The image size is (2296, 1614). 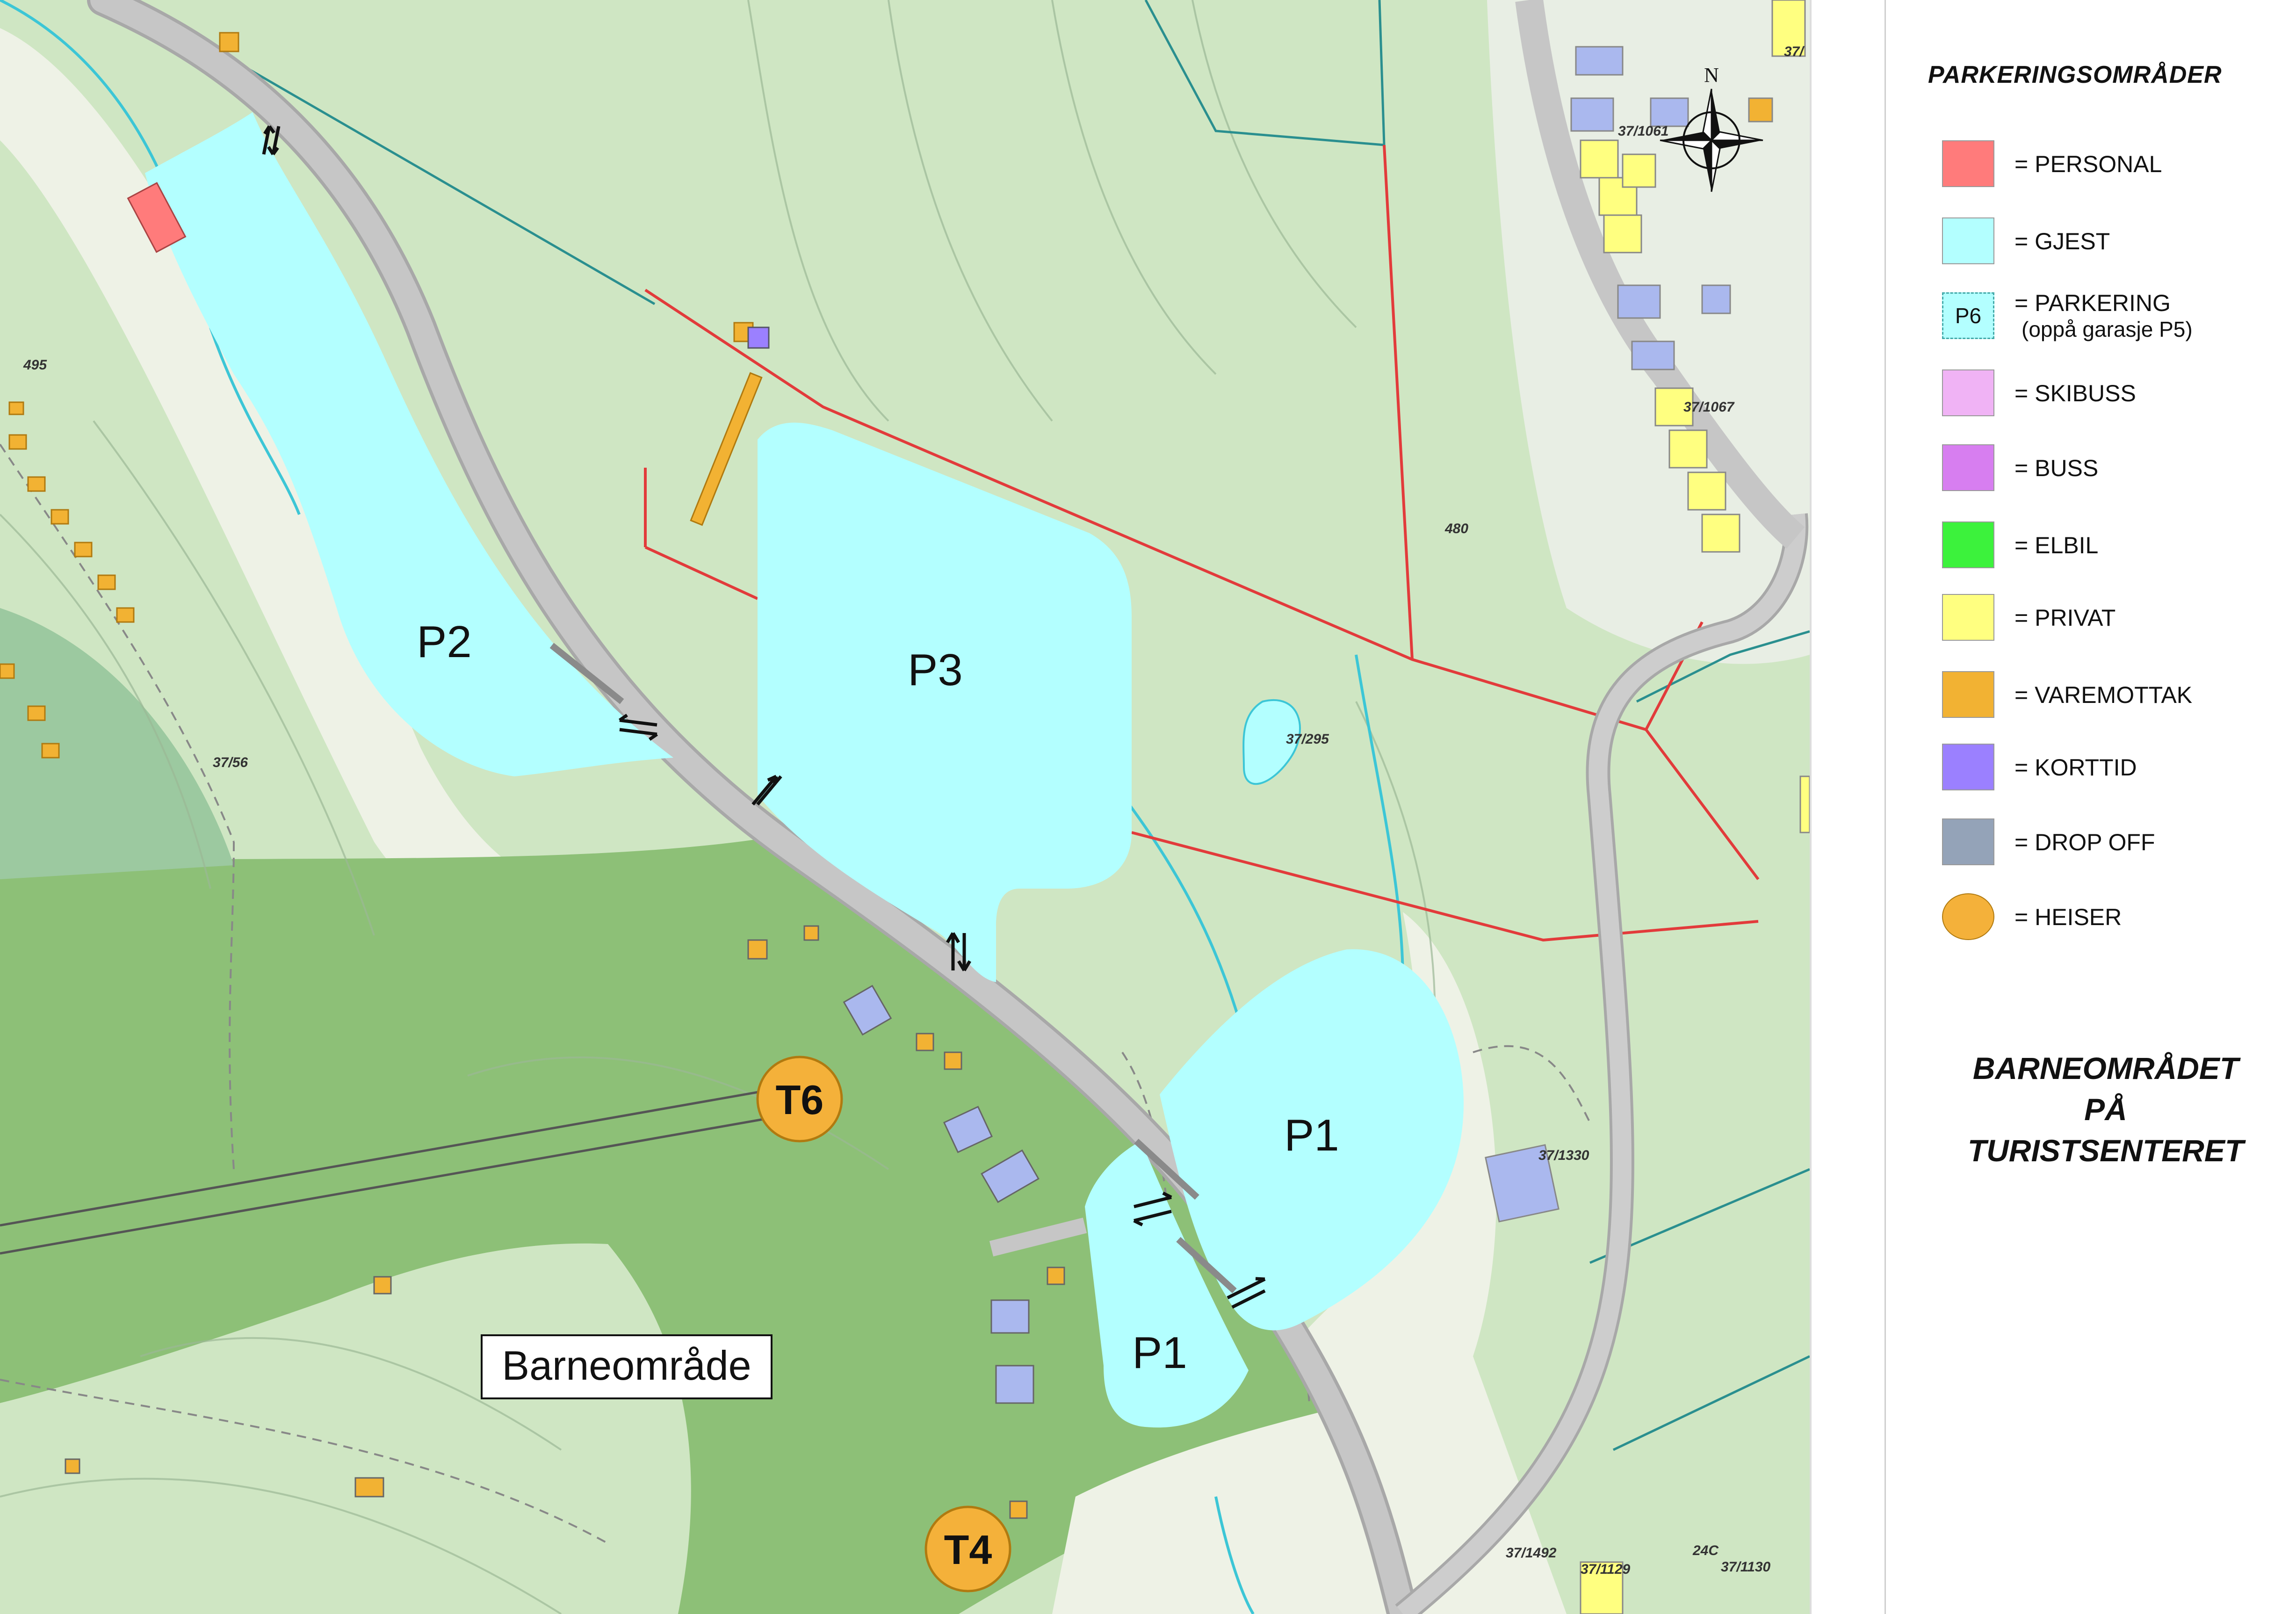 I want to click on zone-label-p2: P2, so click(x=444, y=642).